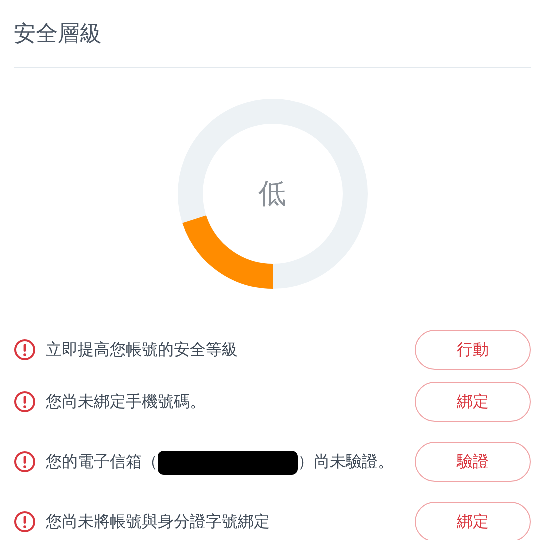  I want to click on level-label: 低, so click(272, 194).